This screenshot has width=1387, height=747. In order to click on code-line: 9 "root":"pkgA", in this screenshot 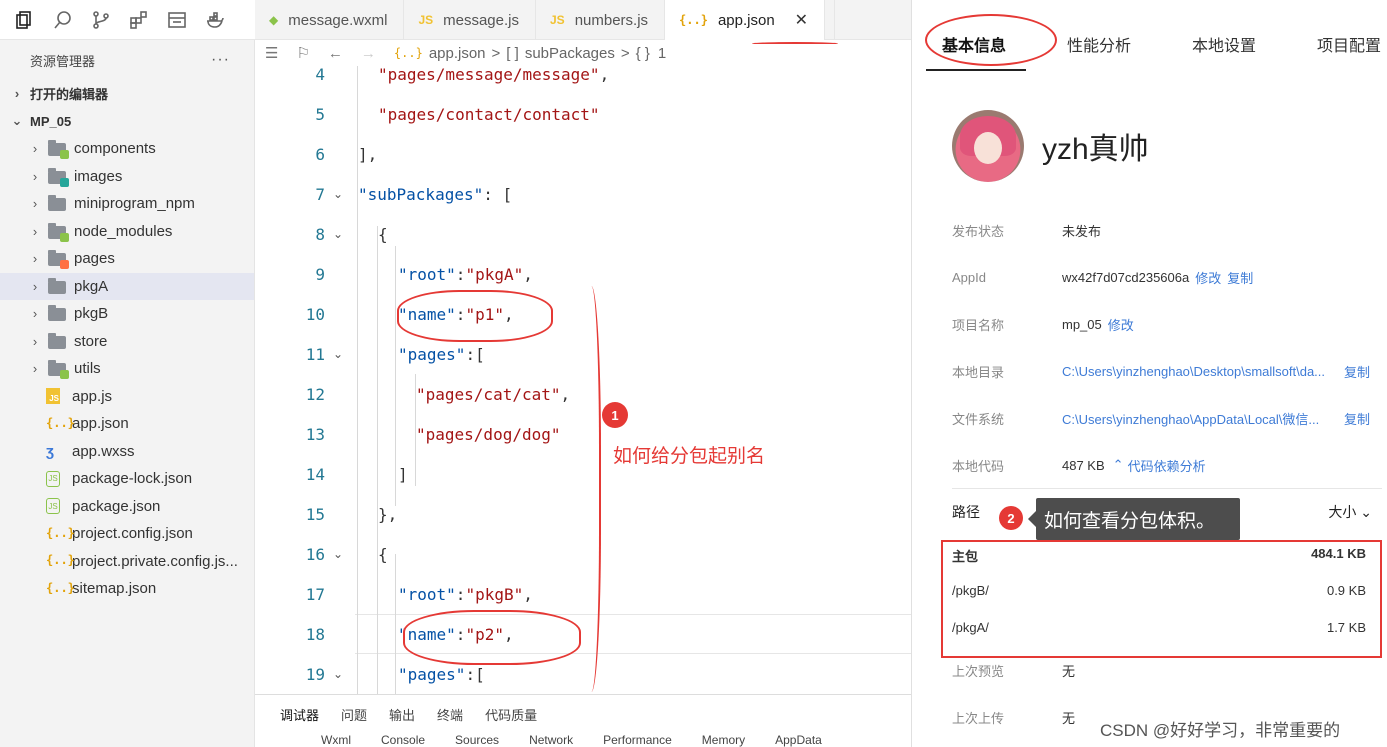, I will do `click(583, 274)`.